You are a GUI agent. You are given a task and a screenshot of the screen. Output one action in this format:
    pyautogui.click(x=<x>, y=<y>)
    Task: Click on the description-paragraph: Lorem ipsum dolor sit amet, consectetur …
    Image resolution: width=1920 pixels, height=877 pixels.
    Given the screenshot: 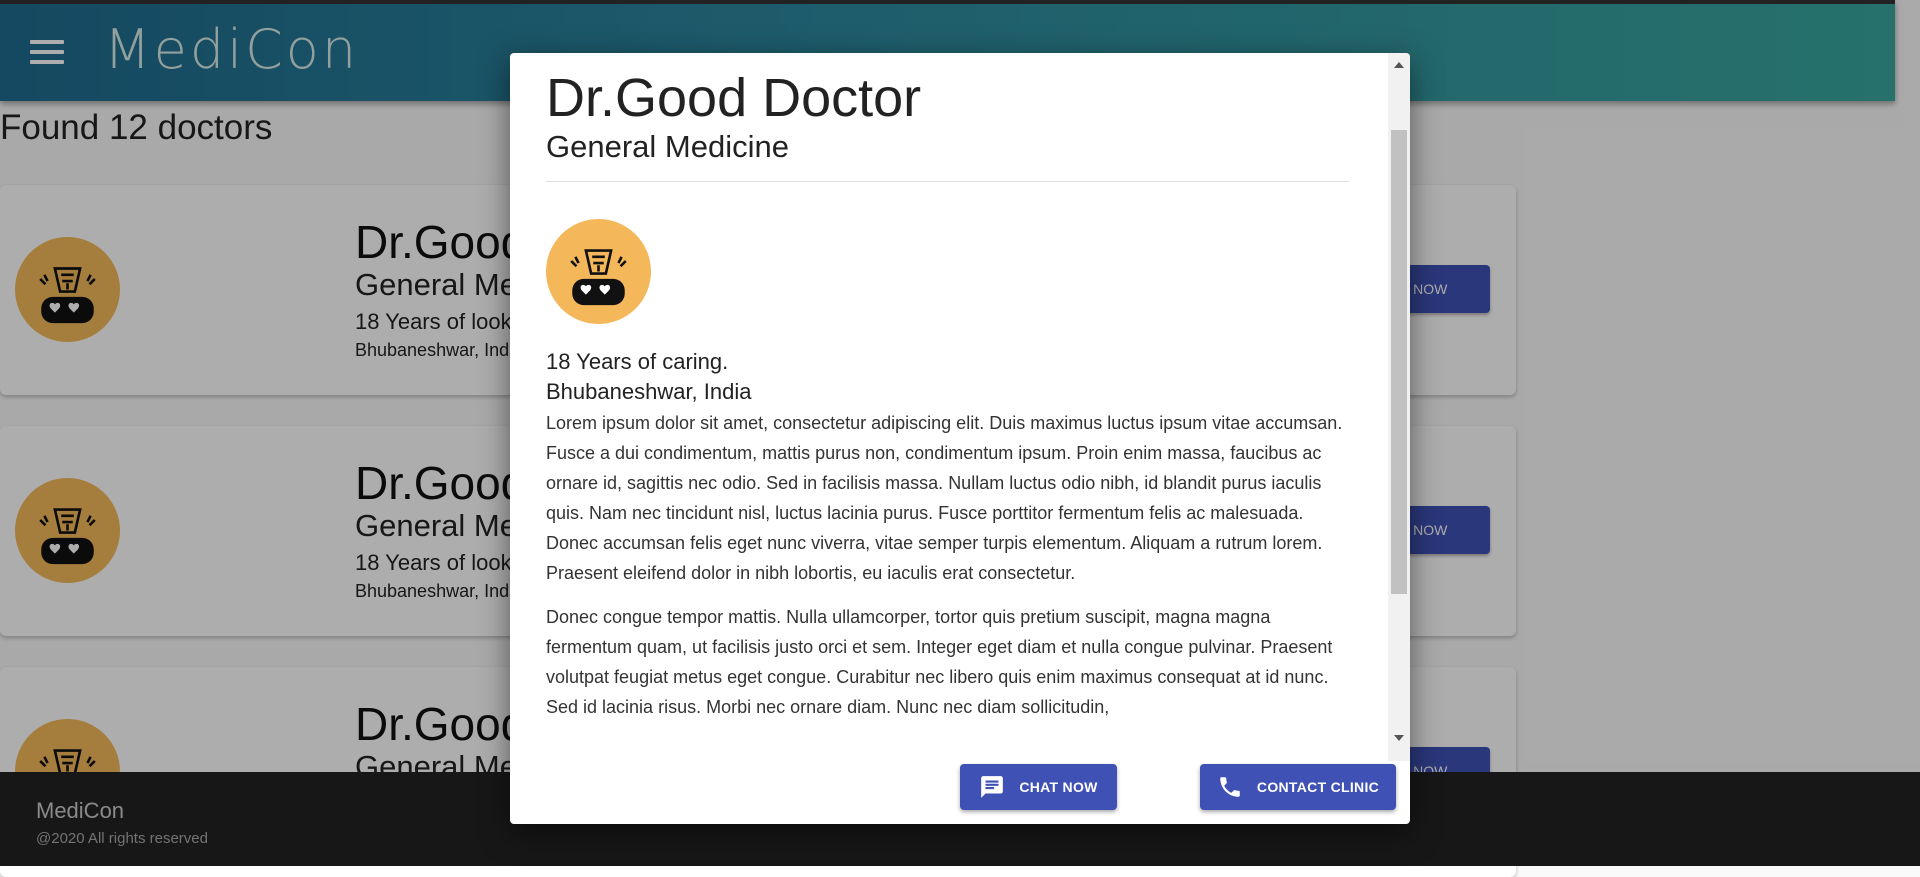 What is the action you would take?
    pyautogui.click(x=944, y=498)
    